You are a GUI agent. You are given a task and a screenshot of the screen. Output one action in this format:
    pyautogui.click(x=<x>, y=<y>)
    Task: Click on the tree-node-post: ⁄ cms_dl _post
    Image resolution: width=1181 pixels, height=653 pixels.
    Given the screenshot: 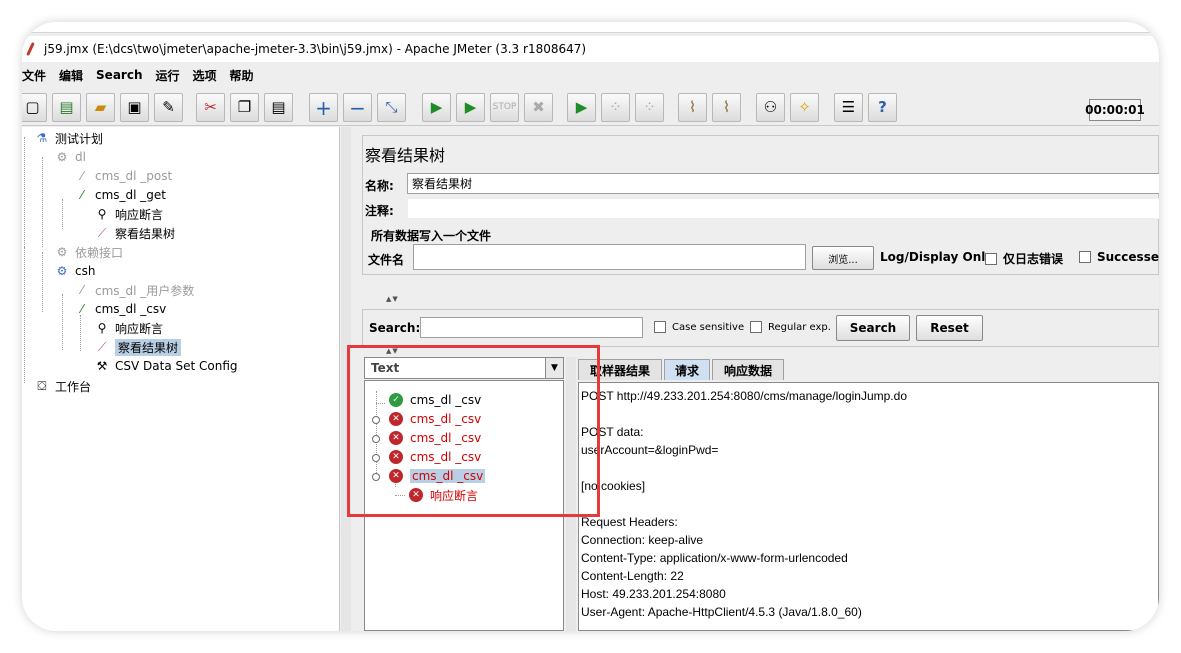 What is the action you would take?
    pyautogui.click(x=123, y=176)
    